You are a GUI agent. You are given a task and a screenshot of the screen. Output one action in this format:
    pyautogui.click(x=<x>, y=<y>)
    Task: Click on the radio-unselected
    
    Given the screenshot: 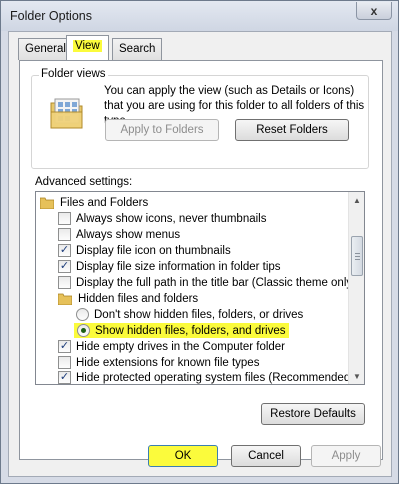 What is the action you would take?
    pyautogui.click(x=82, y=314)
    